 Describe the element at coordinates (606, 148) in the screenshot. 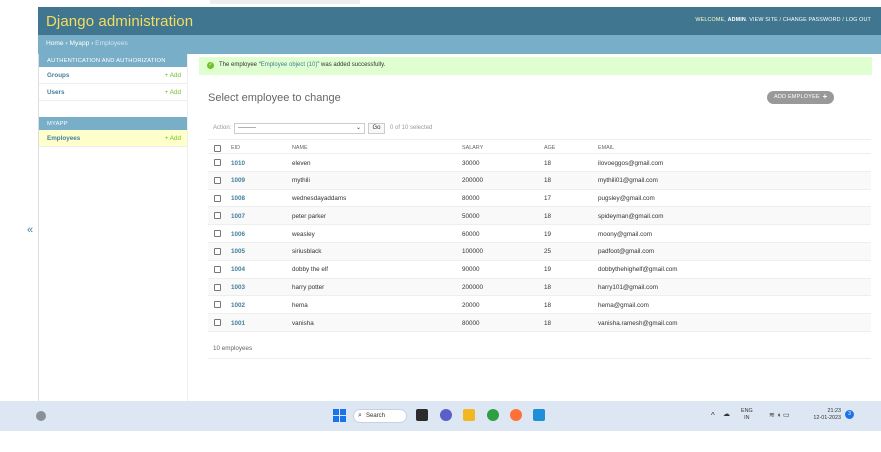

I see `header-email: EMAIL` at that location.